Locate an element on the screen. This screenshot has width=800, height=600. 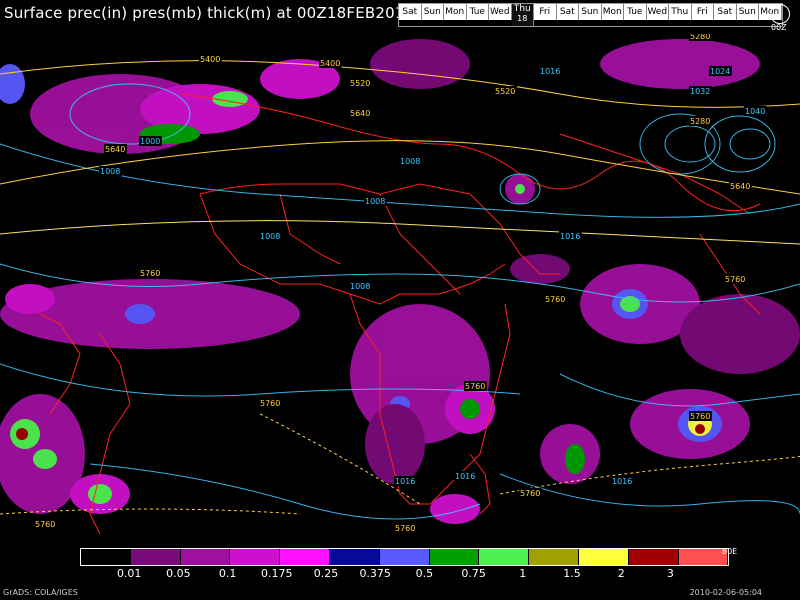
legend-tick-label: 0.1 is located at coordinates (227, 573).